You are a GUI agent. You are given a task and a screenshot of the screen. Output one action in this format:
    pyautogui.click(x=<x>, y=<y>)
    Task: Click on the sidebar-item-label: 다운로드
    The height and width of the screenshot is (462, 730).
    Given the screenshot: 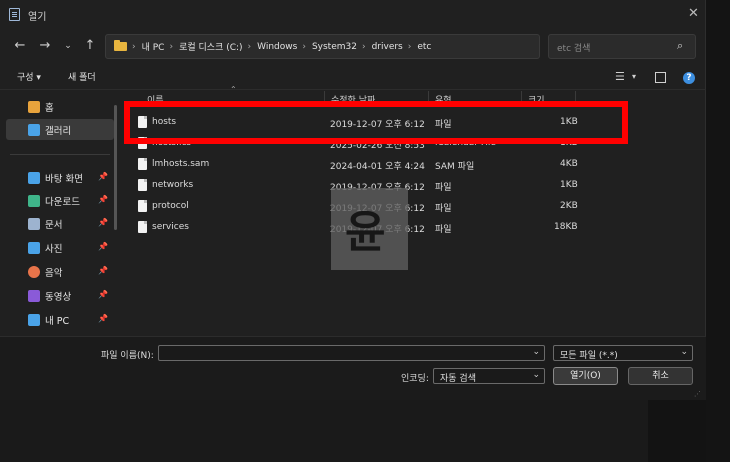 What is the action you would take?
    pyautogui.click(x=62, y=202)
    